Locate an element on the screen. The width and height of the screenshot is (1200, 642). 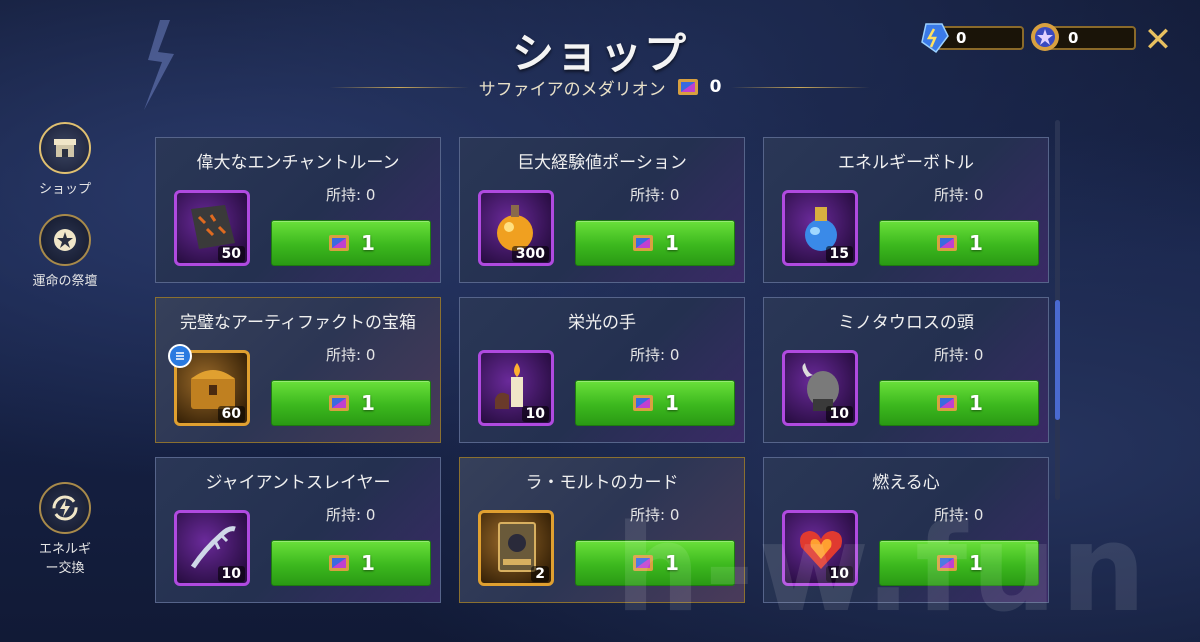
star-icon is located at coordinates (65, 240).